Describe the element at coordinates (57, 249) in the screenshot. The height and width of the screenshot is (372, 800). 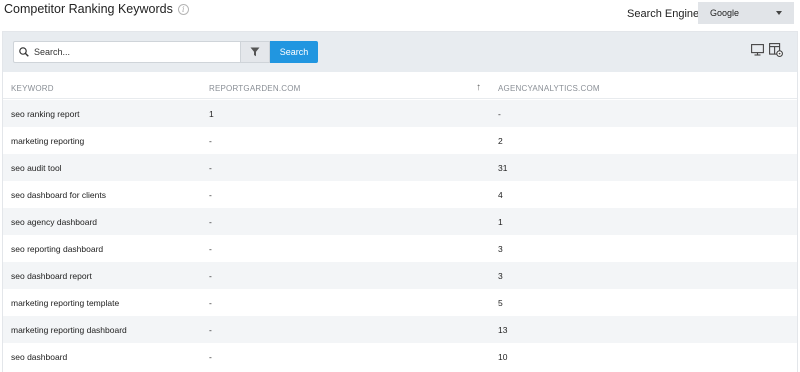
I see `keyword-cell: seo reporting dashboard` at that location.